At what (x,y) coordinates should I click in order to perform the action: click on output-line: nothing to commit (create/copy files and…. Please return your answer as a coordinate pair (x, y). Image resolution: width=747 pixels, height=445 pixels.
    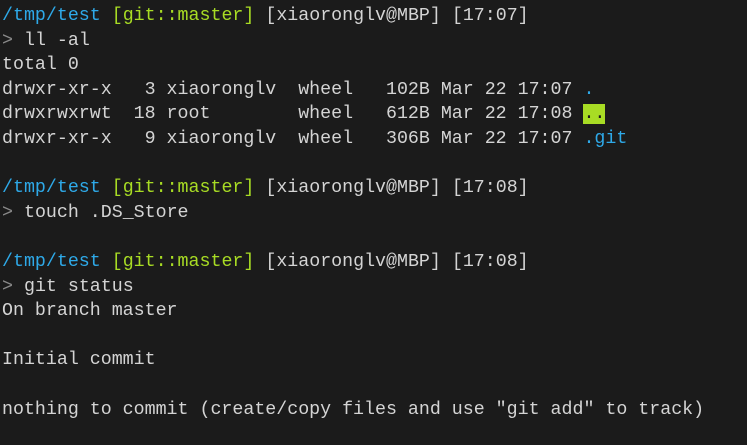
    Looking at the image, I should click on (353, 409).